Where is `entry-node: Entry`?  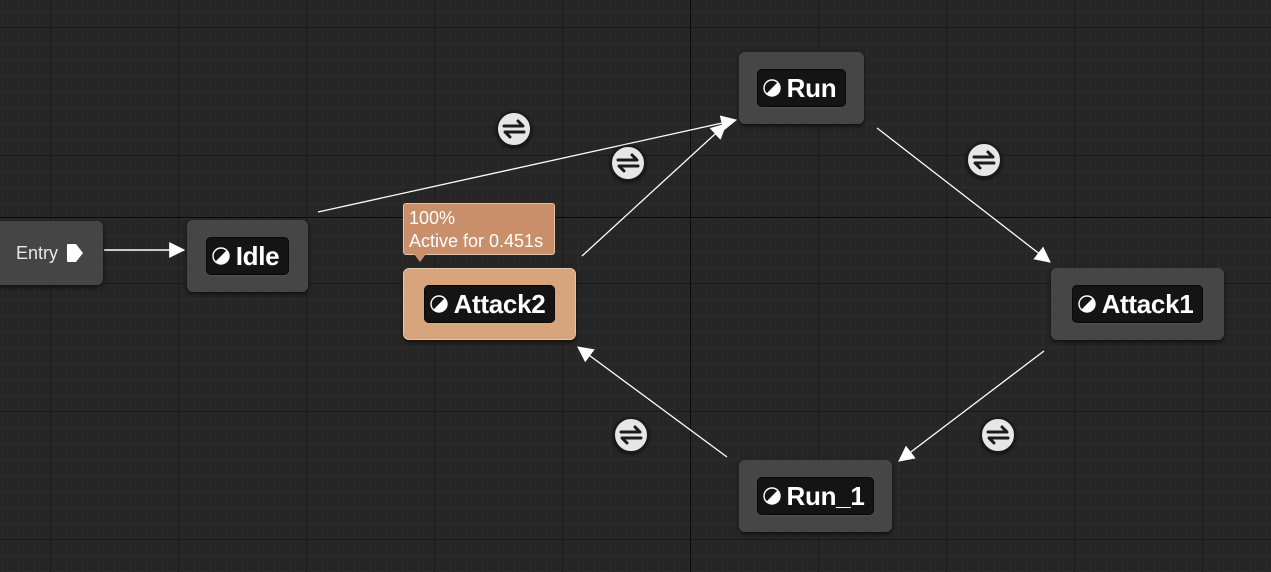
entry-node: Entry is located at coordinates (51, 253).